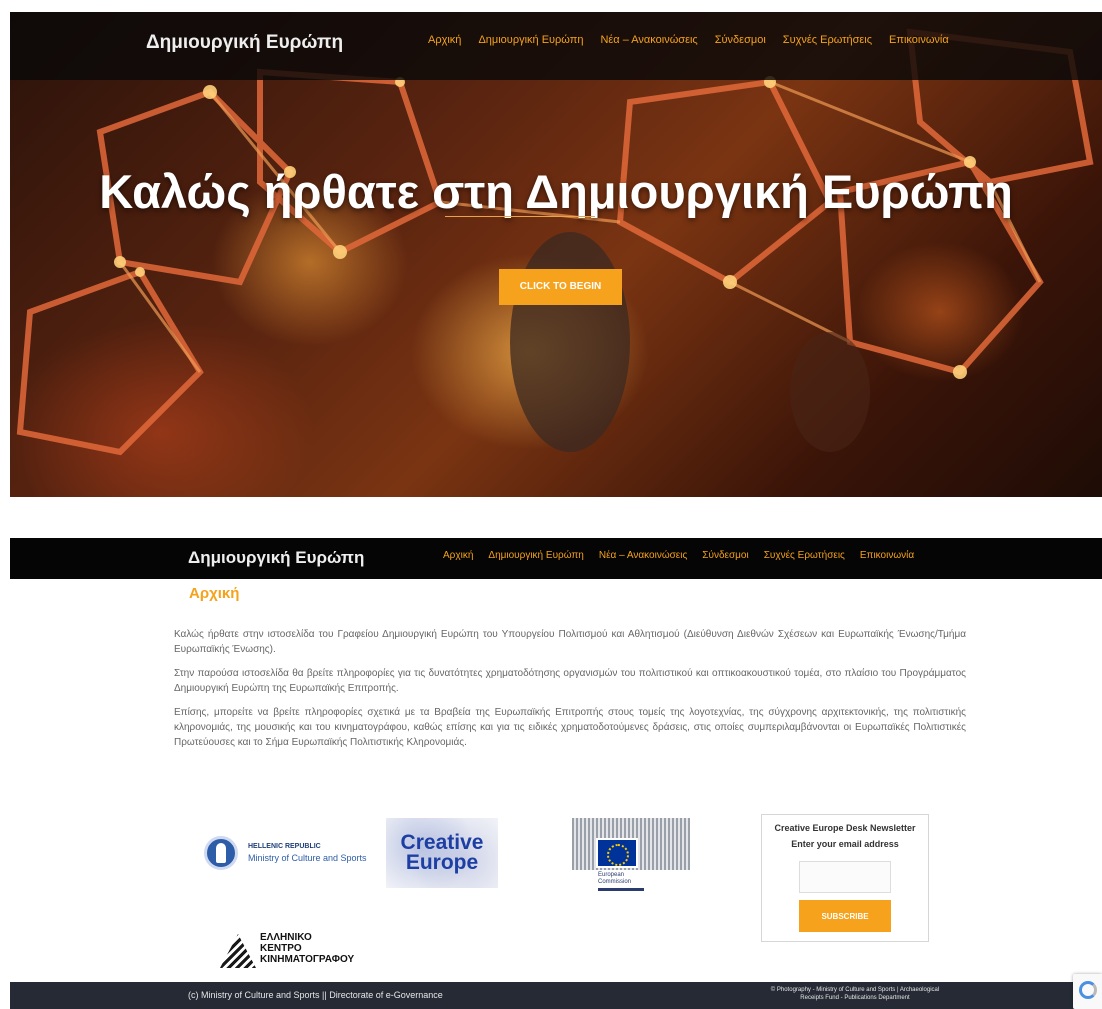  What do you see at coordinates (845, 828) in the screenshot?
I see `newsletter-title: Creative Europe Desk Newsletter` at bounding box center [845, 828].